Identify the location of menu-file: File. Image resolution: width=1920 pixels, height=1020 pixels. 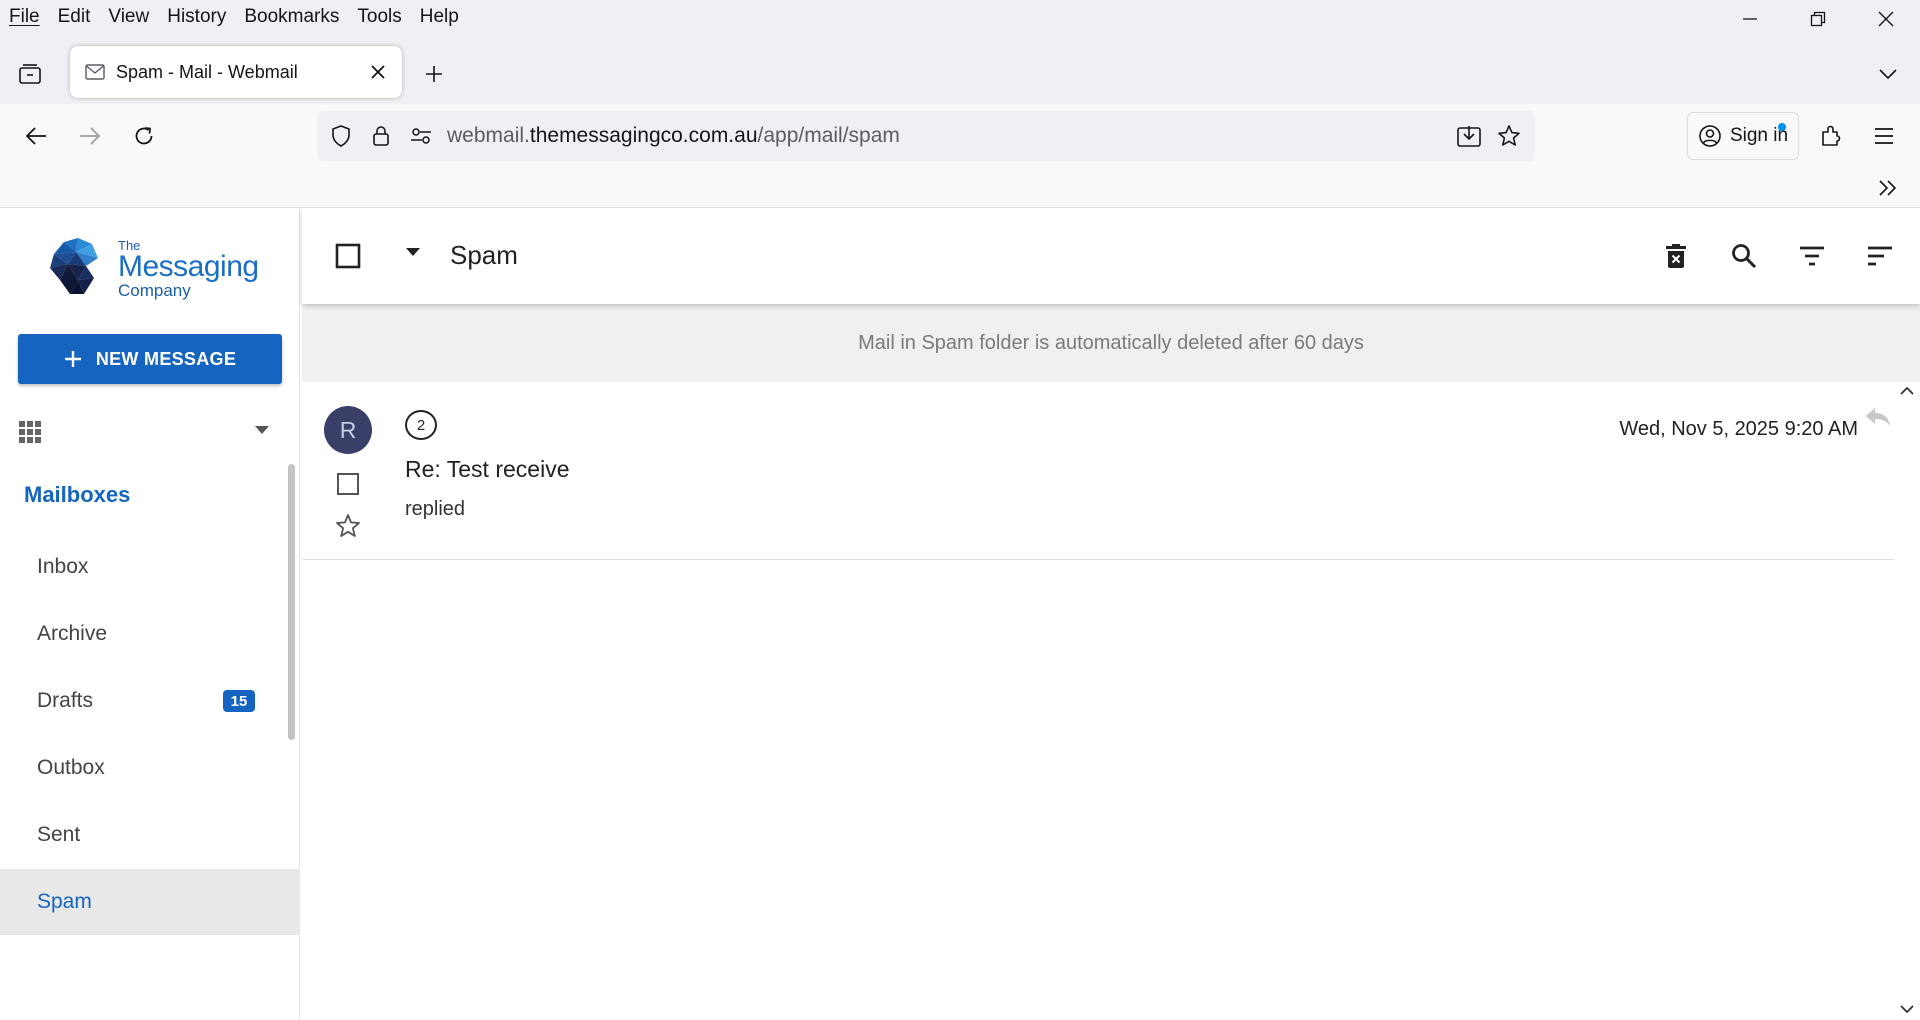
(24, 17).